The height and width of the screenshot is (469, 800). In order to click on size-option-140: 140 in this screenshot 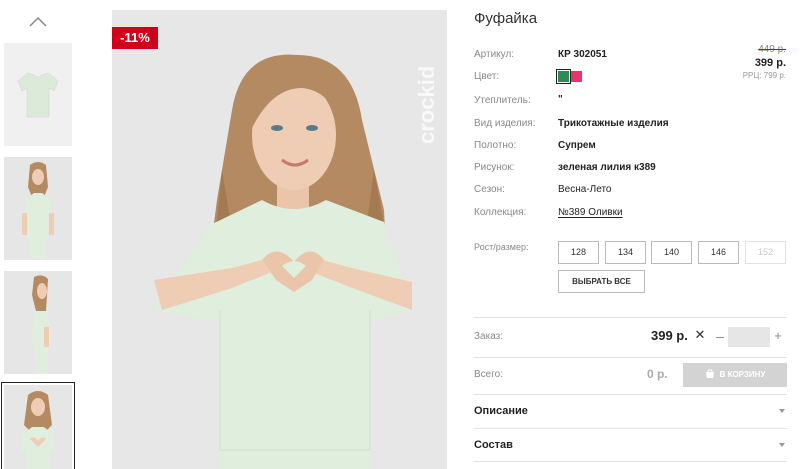, I will do `click(671, 252)`.